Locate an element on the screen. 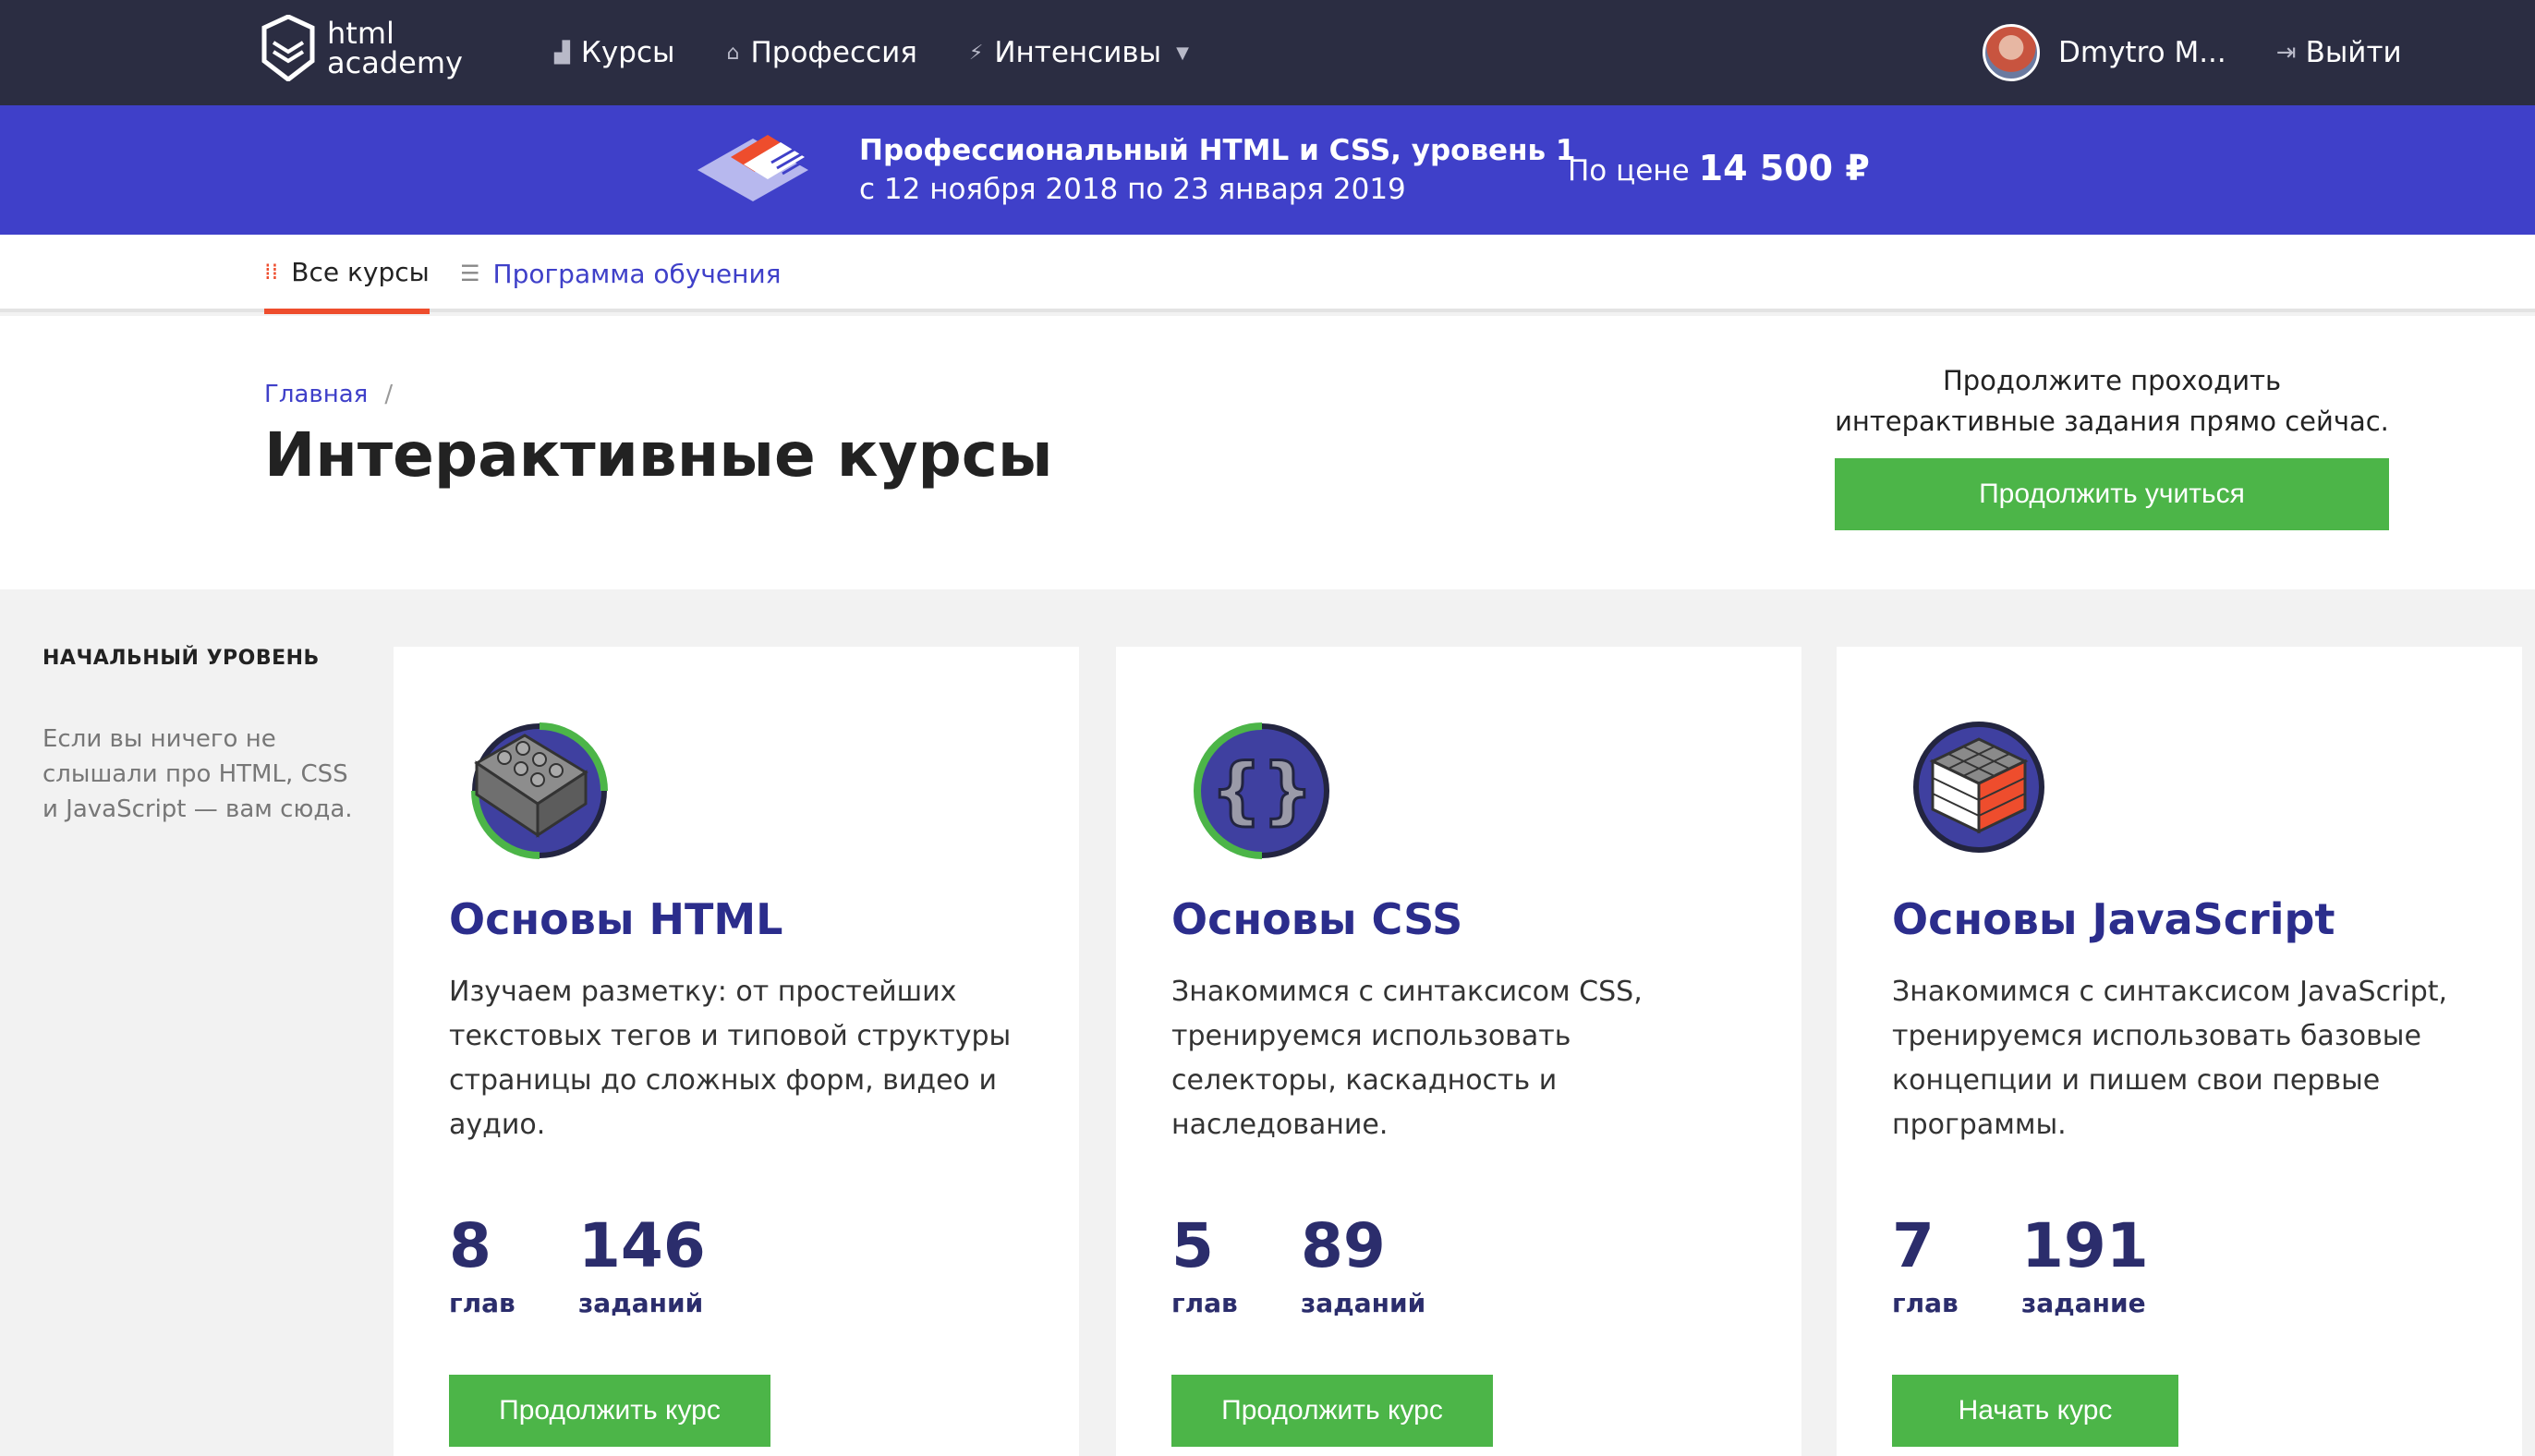  nav-profession-label: Профессия is located at coordinates (833, 52).